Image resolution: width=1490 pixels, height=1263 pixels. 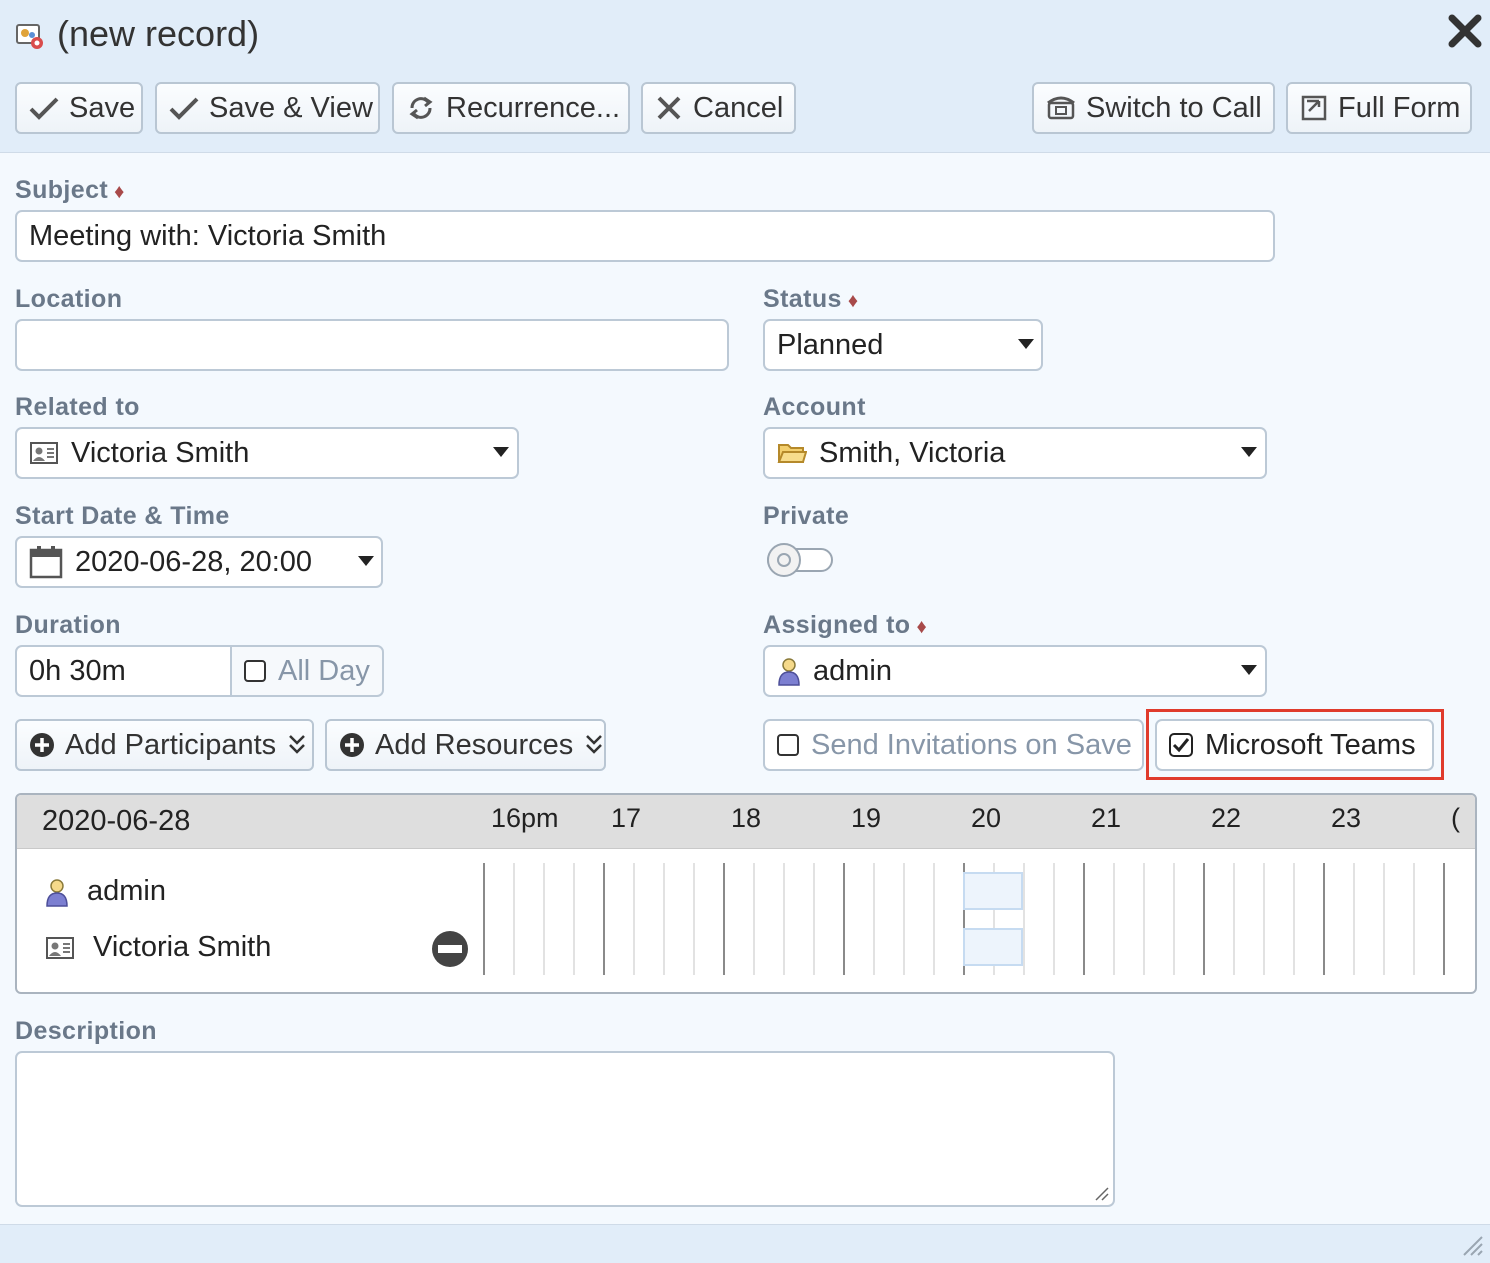 I want to click on cancel-x-icon, so click(x=669, y=108).